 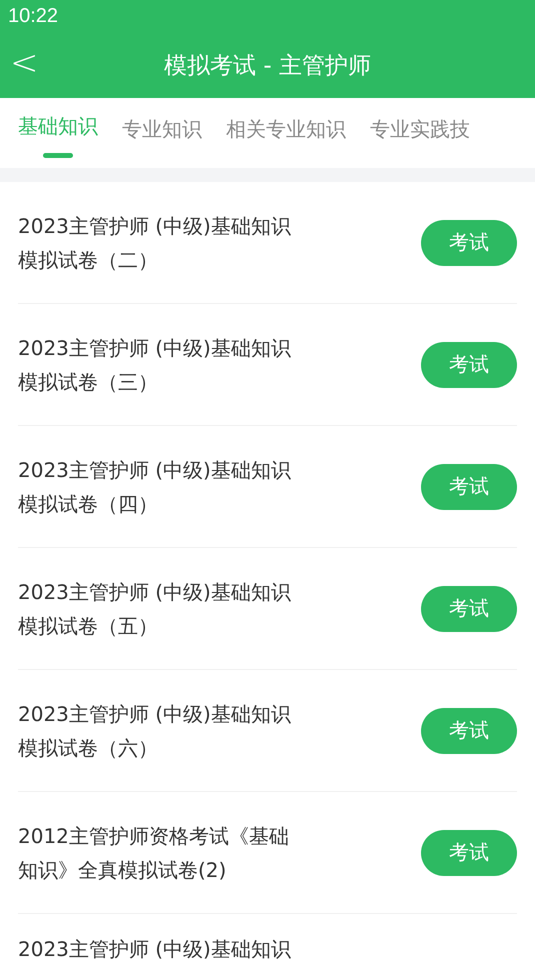 I want to click on category-tab: 相关专业知识, so click(x=286, y=129).